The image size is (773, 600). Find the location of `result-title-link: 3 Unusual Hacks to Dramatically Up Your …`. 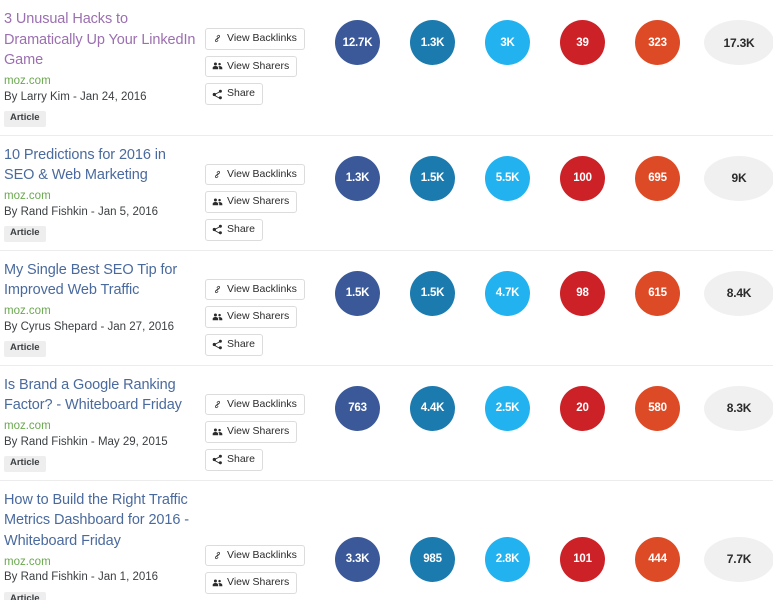

result-title-link: 3 Unusual Hacks to Dramatically Up Your … is located at coordinates (100, 40).